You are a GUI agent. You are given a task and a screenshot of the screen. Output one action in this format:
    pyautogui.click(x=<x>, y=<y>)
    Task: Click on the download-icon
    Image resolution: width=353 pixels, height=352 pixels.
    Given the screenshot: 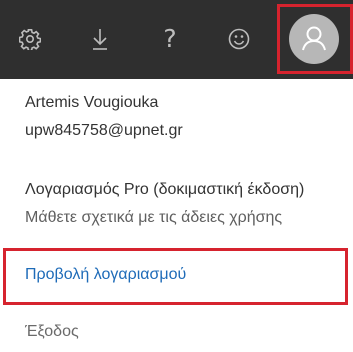 What is the action you would take?
    pyautogui.click(x=100, y=39)
    